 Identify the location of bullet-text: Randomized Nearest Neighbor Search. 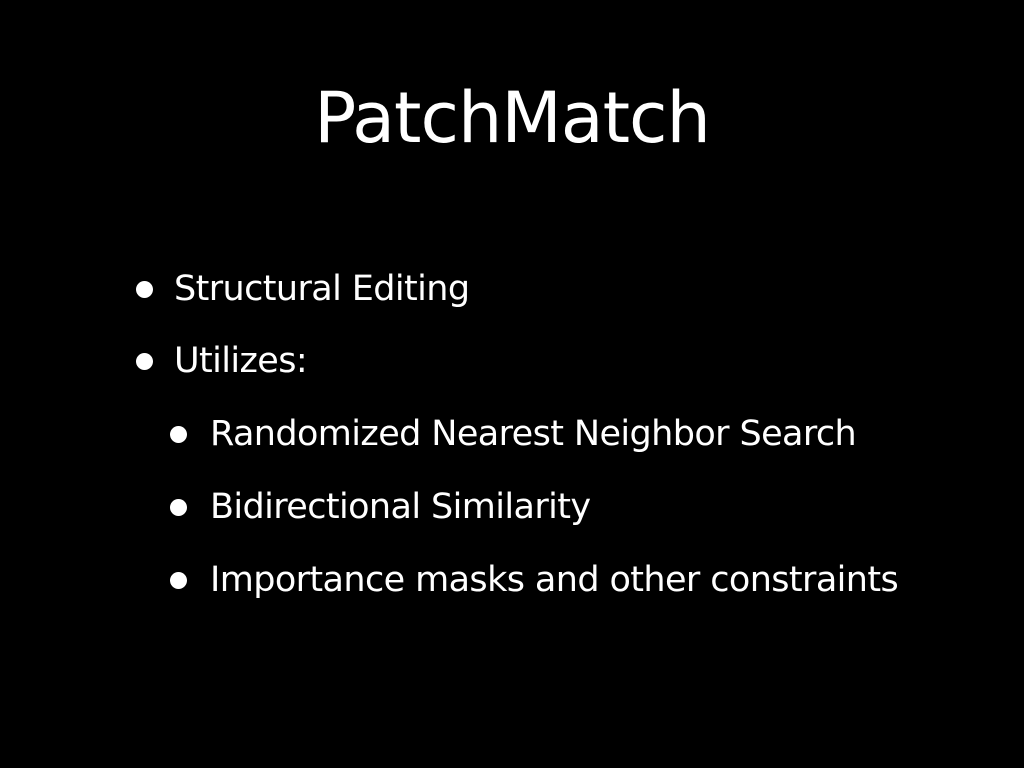
(533, 434).